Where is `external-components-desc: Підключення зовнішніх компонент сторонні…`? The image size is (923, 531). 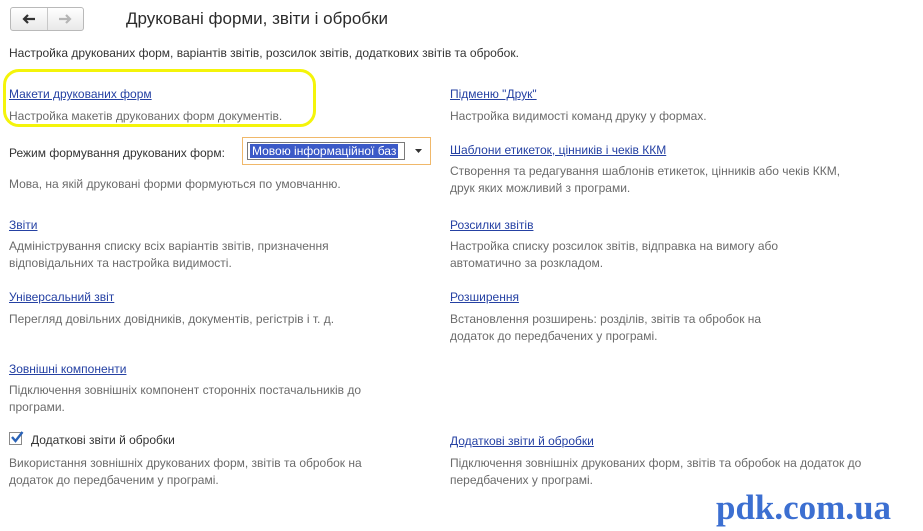
external-components-desc: Підключення зовнішніх компонент сторонні… is located at coordinates (185, 398).